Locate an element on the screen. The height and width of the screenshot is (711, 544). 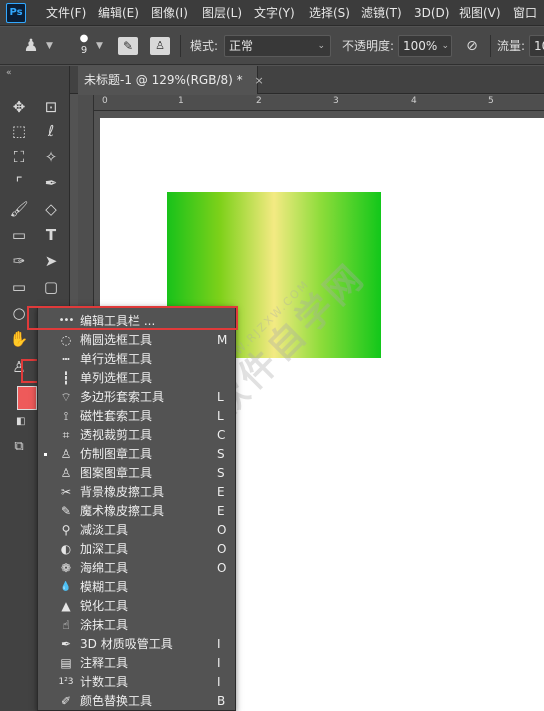
flyout-item: ┇ 单列选框工具 is located at coordinates (136, 378).